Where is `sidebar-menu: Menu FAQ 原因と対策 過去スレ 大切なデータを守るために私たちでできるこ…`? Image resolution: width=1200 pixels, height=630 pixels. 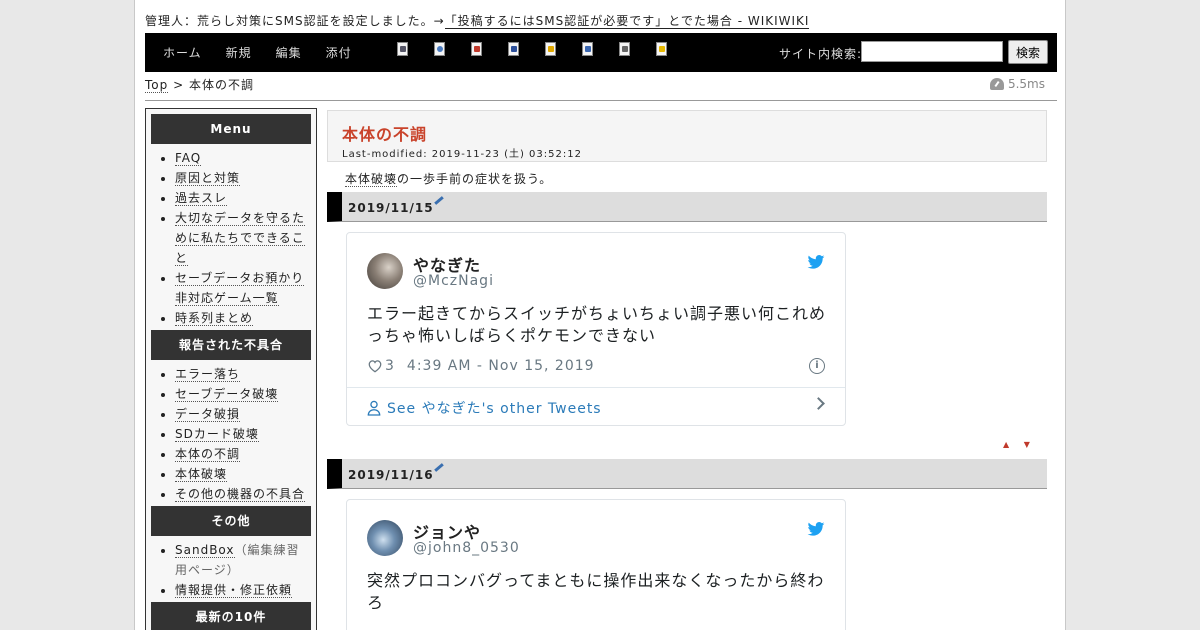
sidebar-menu: Menu FAQ 原因と対策 過去スレ 大切なデータを守るために私たちでできるこ… is located at coordinates (231, 369).